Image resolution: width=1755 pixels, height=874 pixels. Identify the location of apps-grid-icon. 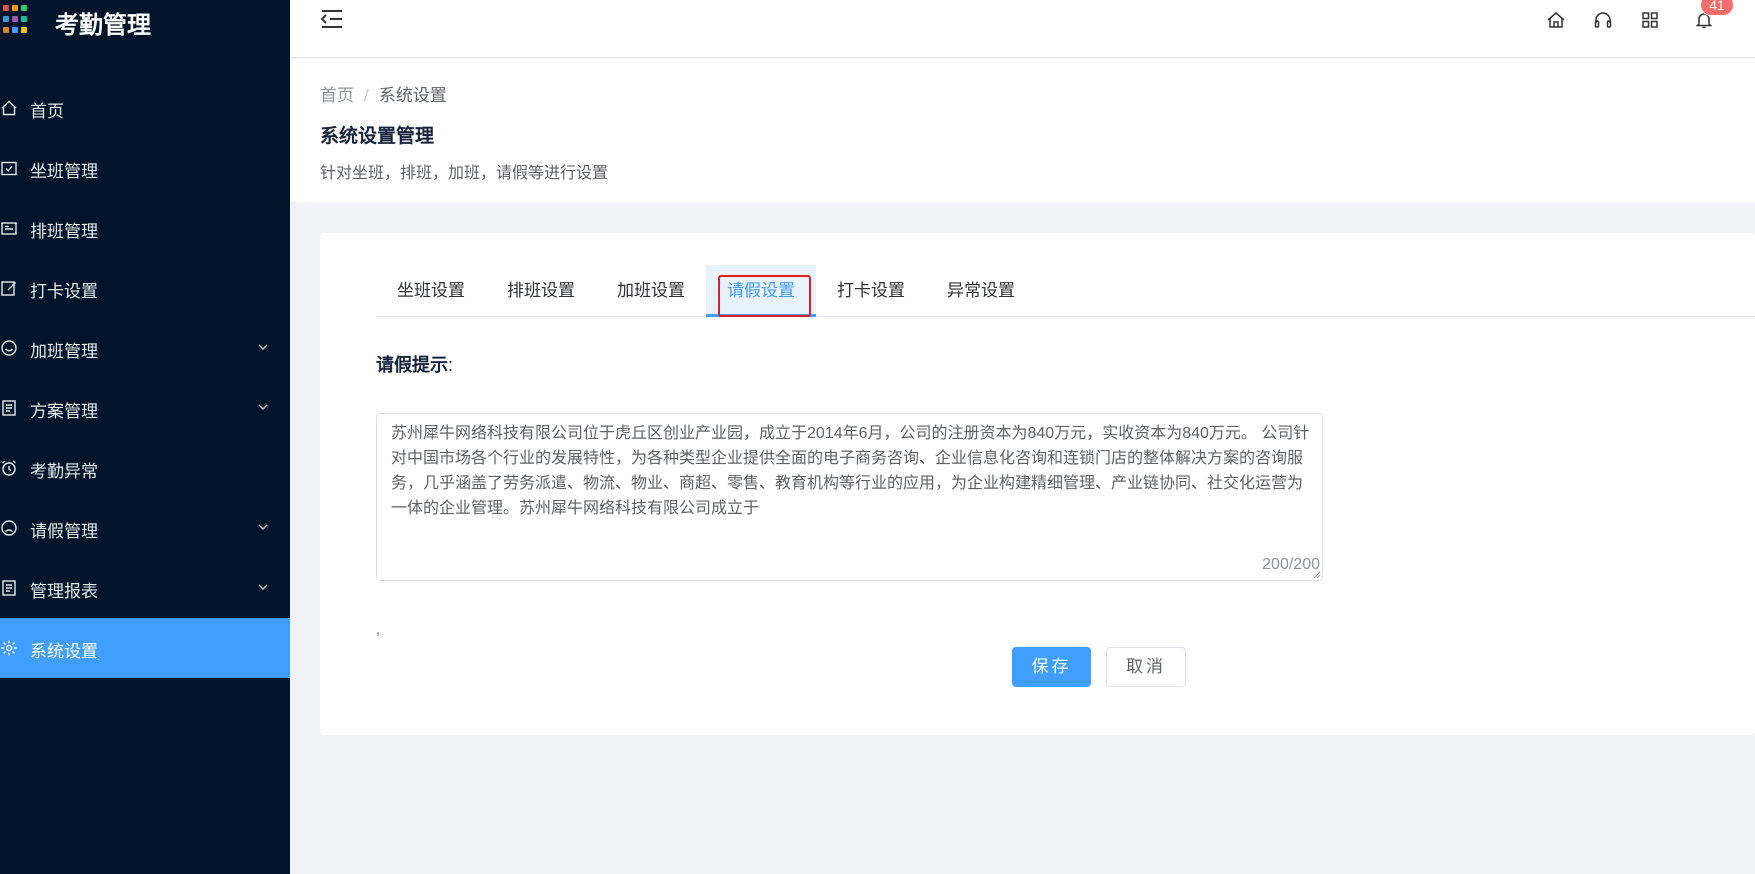
(18, 20).